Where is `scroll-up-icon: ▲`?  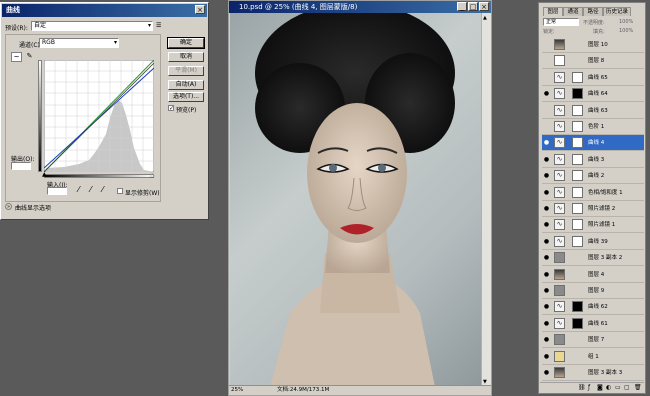
scroll-up-icon: ▲ is located at coordinates (486, 18).